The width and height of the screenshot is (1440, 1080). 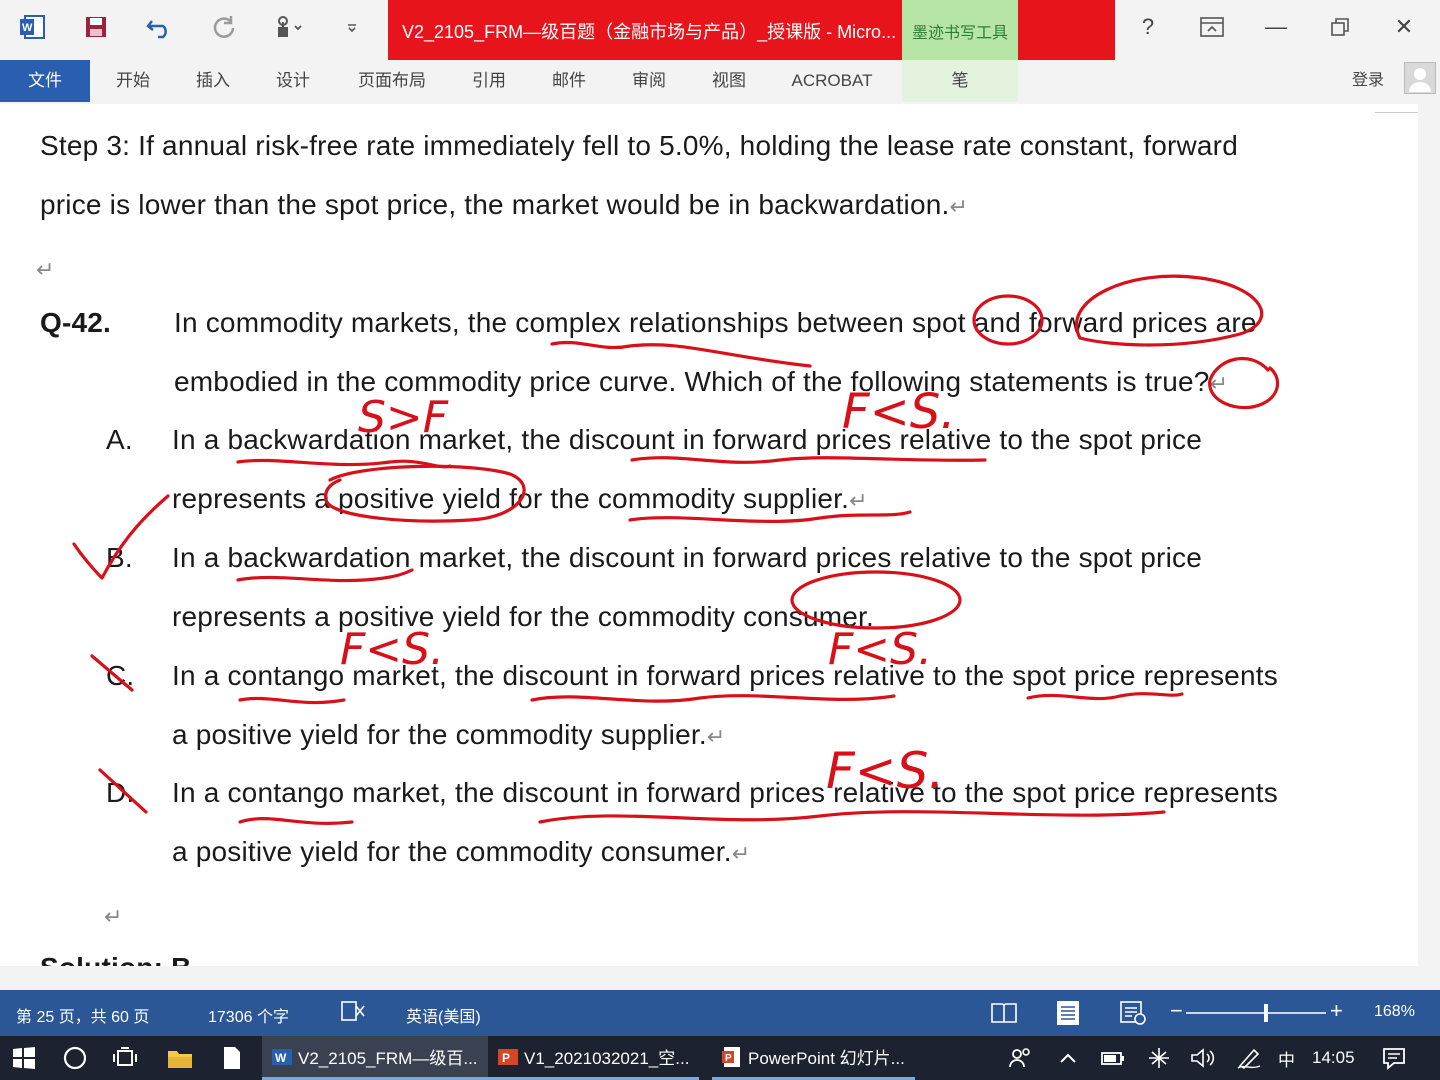 I want to click on tab-references: 引用, so click(x=489, y=81).